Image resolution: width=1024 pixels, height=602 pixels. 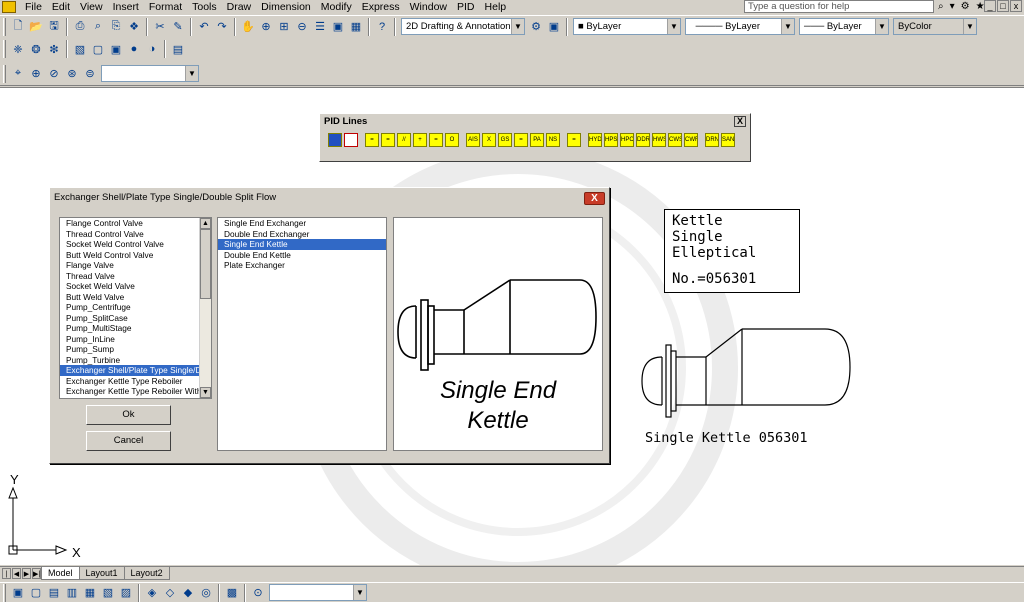 What do you see at coordinates (965, 6) in the screenshot?
I see `settings-icon: ⚙` at bounding box center [965, 6].